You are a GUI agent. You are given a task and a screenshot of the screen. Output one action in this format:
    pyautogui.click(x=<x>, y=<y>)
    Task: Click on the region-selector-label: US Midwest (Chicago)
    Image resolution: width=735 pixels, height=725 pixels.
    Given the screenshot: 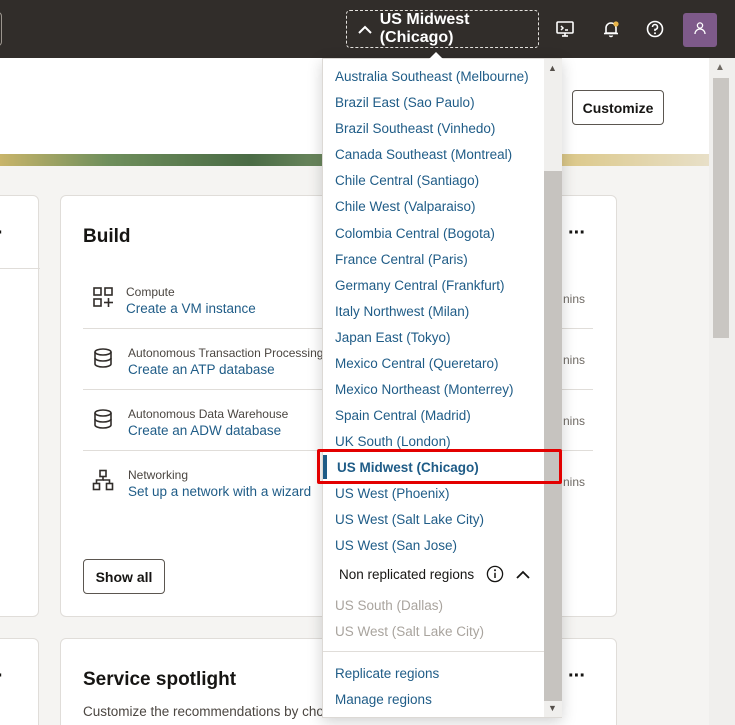 What is the action you would take?
    pyautogui.click(x=424, y=28)
    